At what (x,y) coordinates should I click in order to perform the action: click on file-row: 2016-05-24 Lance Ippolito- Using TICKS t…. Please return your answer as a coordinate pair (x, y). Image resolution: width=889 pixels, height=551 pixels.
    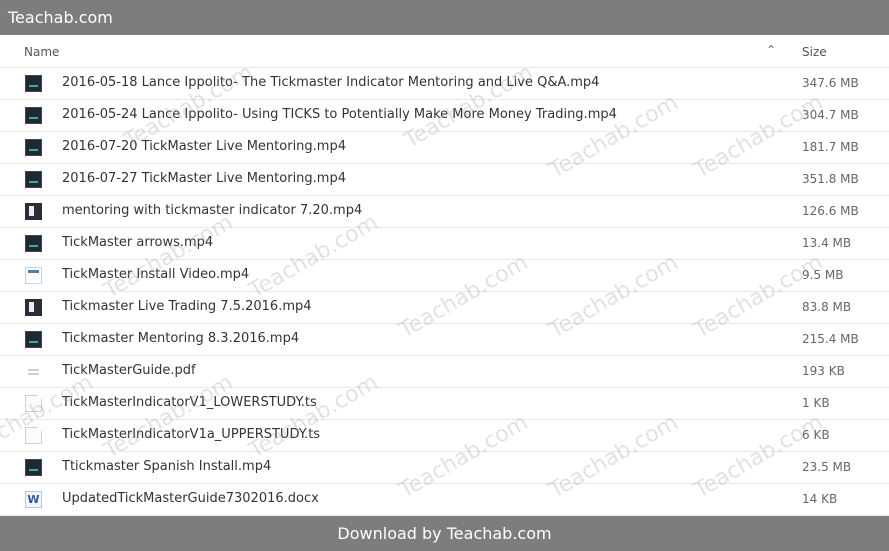
    Looking at the image, I should click on (444, 116).